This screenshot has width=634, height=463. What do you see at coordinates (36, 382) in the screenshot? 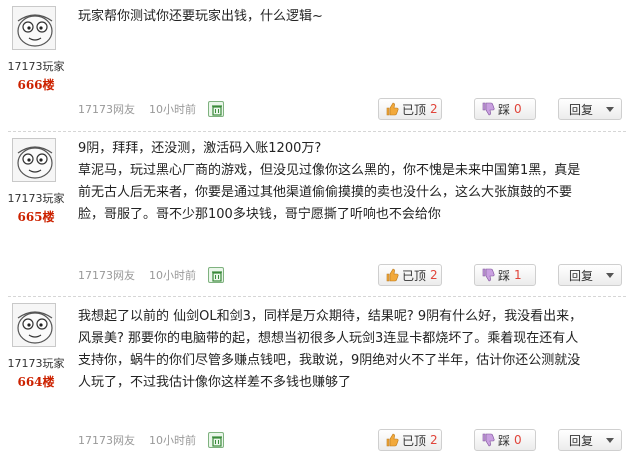
I see `floor-number: 664楼` at bounding box center [36, 382].